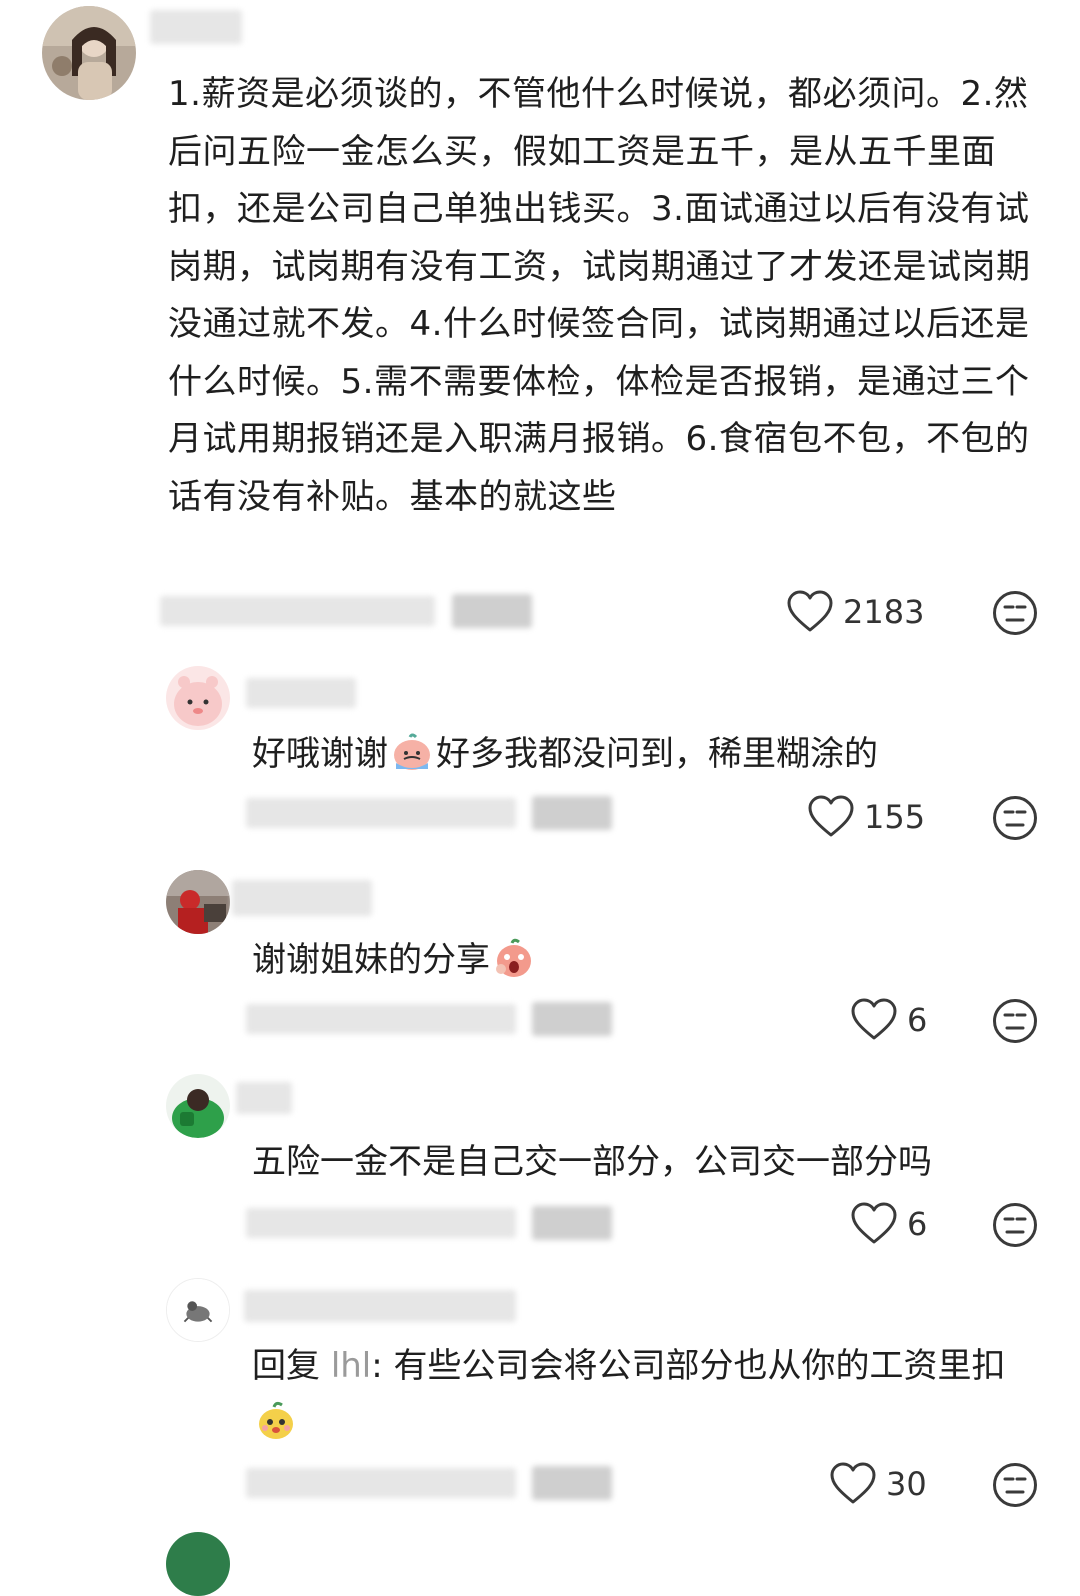 This screenshot has height=1596, width=1080. Describe the element at coordinates (647, 1394) in the screenshot. I see `reply-text: 回复 lhl: 有些公司会将公司部分也从你的工资里扣` at that location.